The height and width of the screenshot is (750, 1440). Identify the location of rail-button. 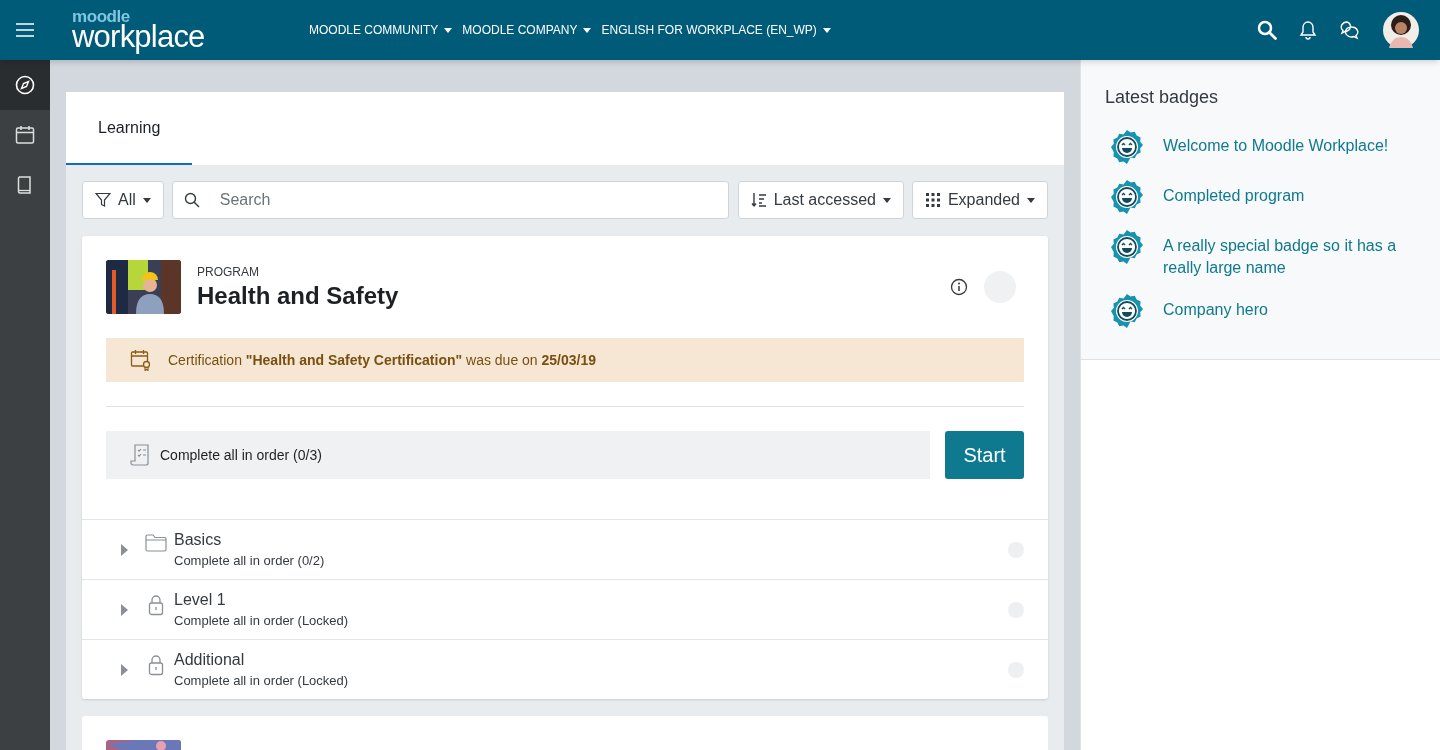
(25, 85).